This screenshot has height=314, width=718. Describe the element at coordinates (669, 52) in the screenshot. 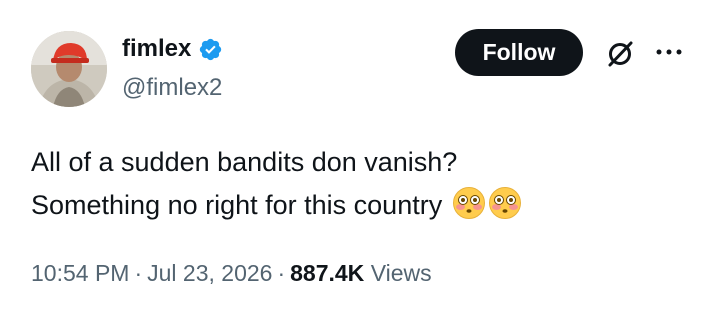

I see `more-options-icon` at that location.